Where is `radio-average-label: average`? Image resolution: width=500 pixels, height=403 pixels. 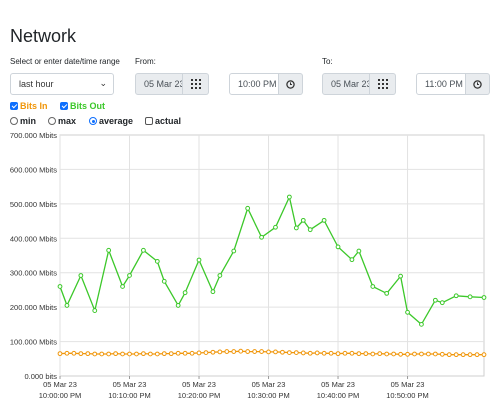 radio-average-label: average is located at coordinates (116, 121).